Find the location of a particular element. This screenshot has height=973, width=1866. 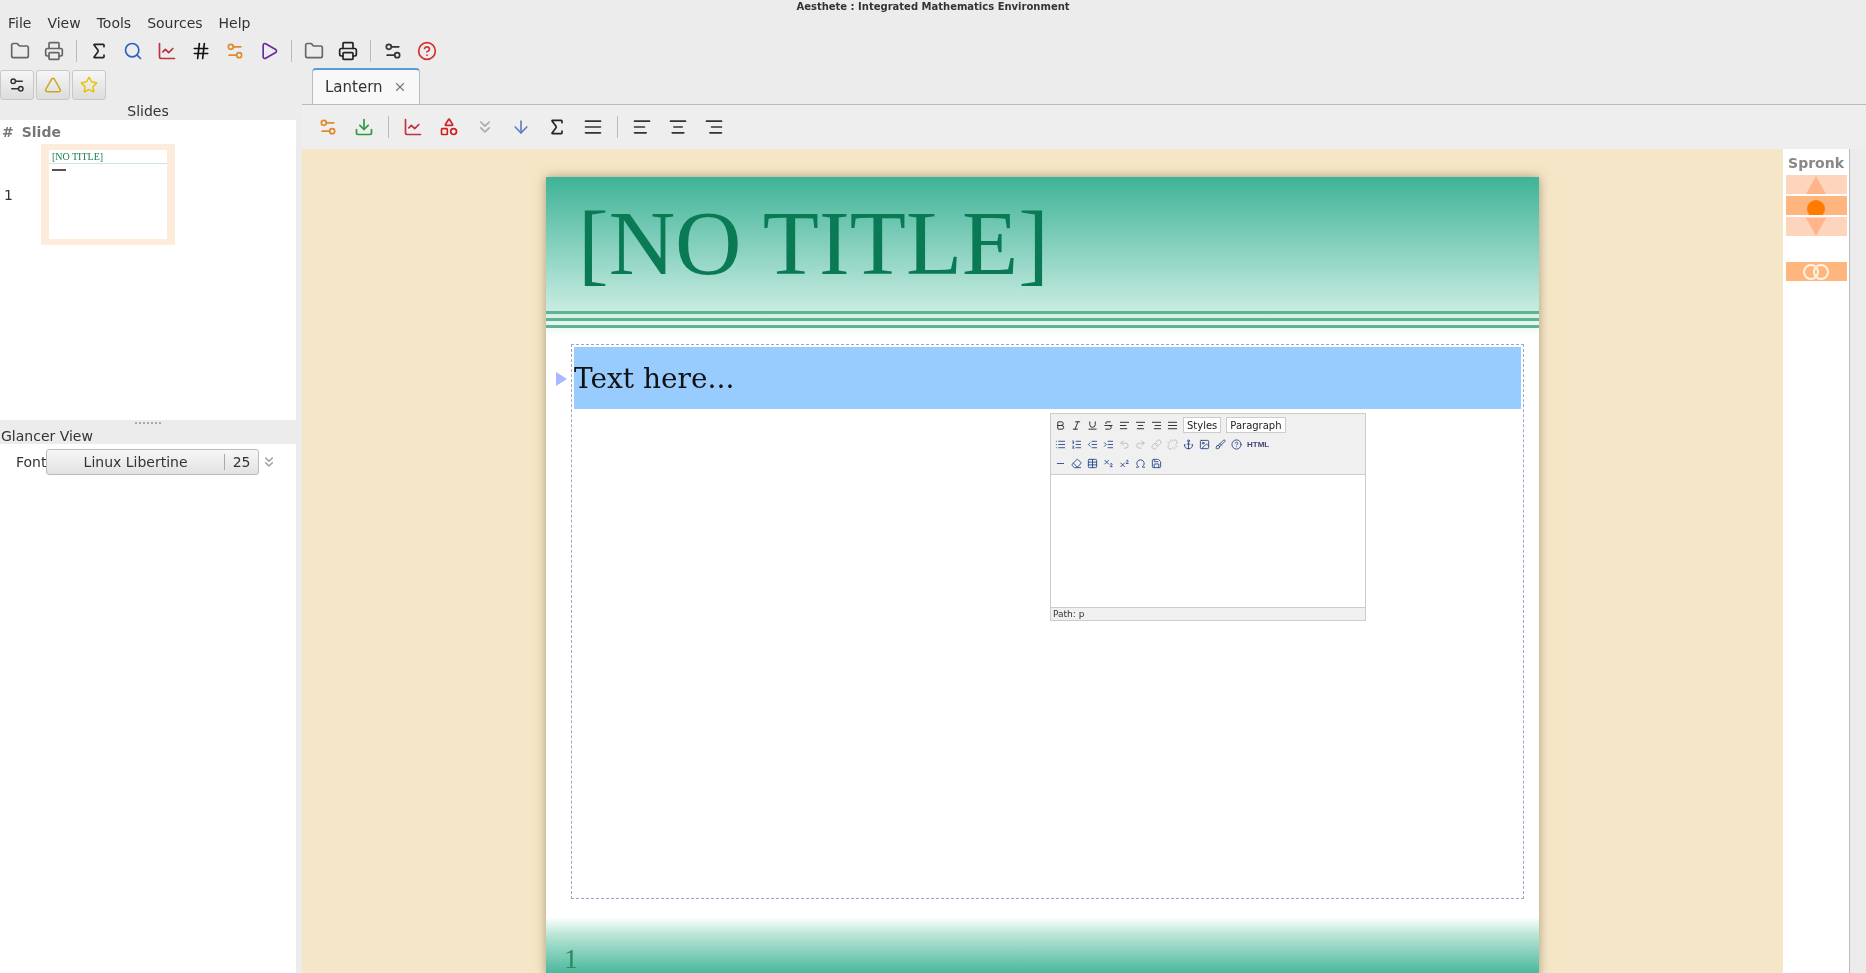

font-label: Font is located at coordinates (31, 462).